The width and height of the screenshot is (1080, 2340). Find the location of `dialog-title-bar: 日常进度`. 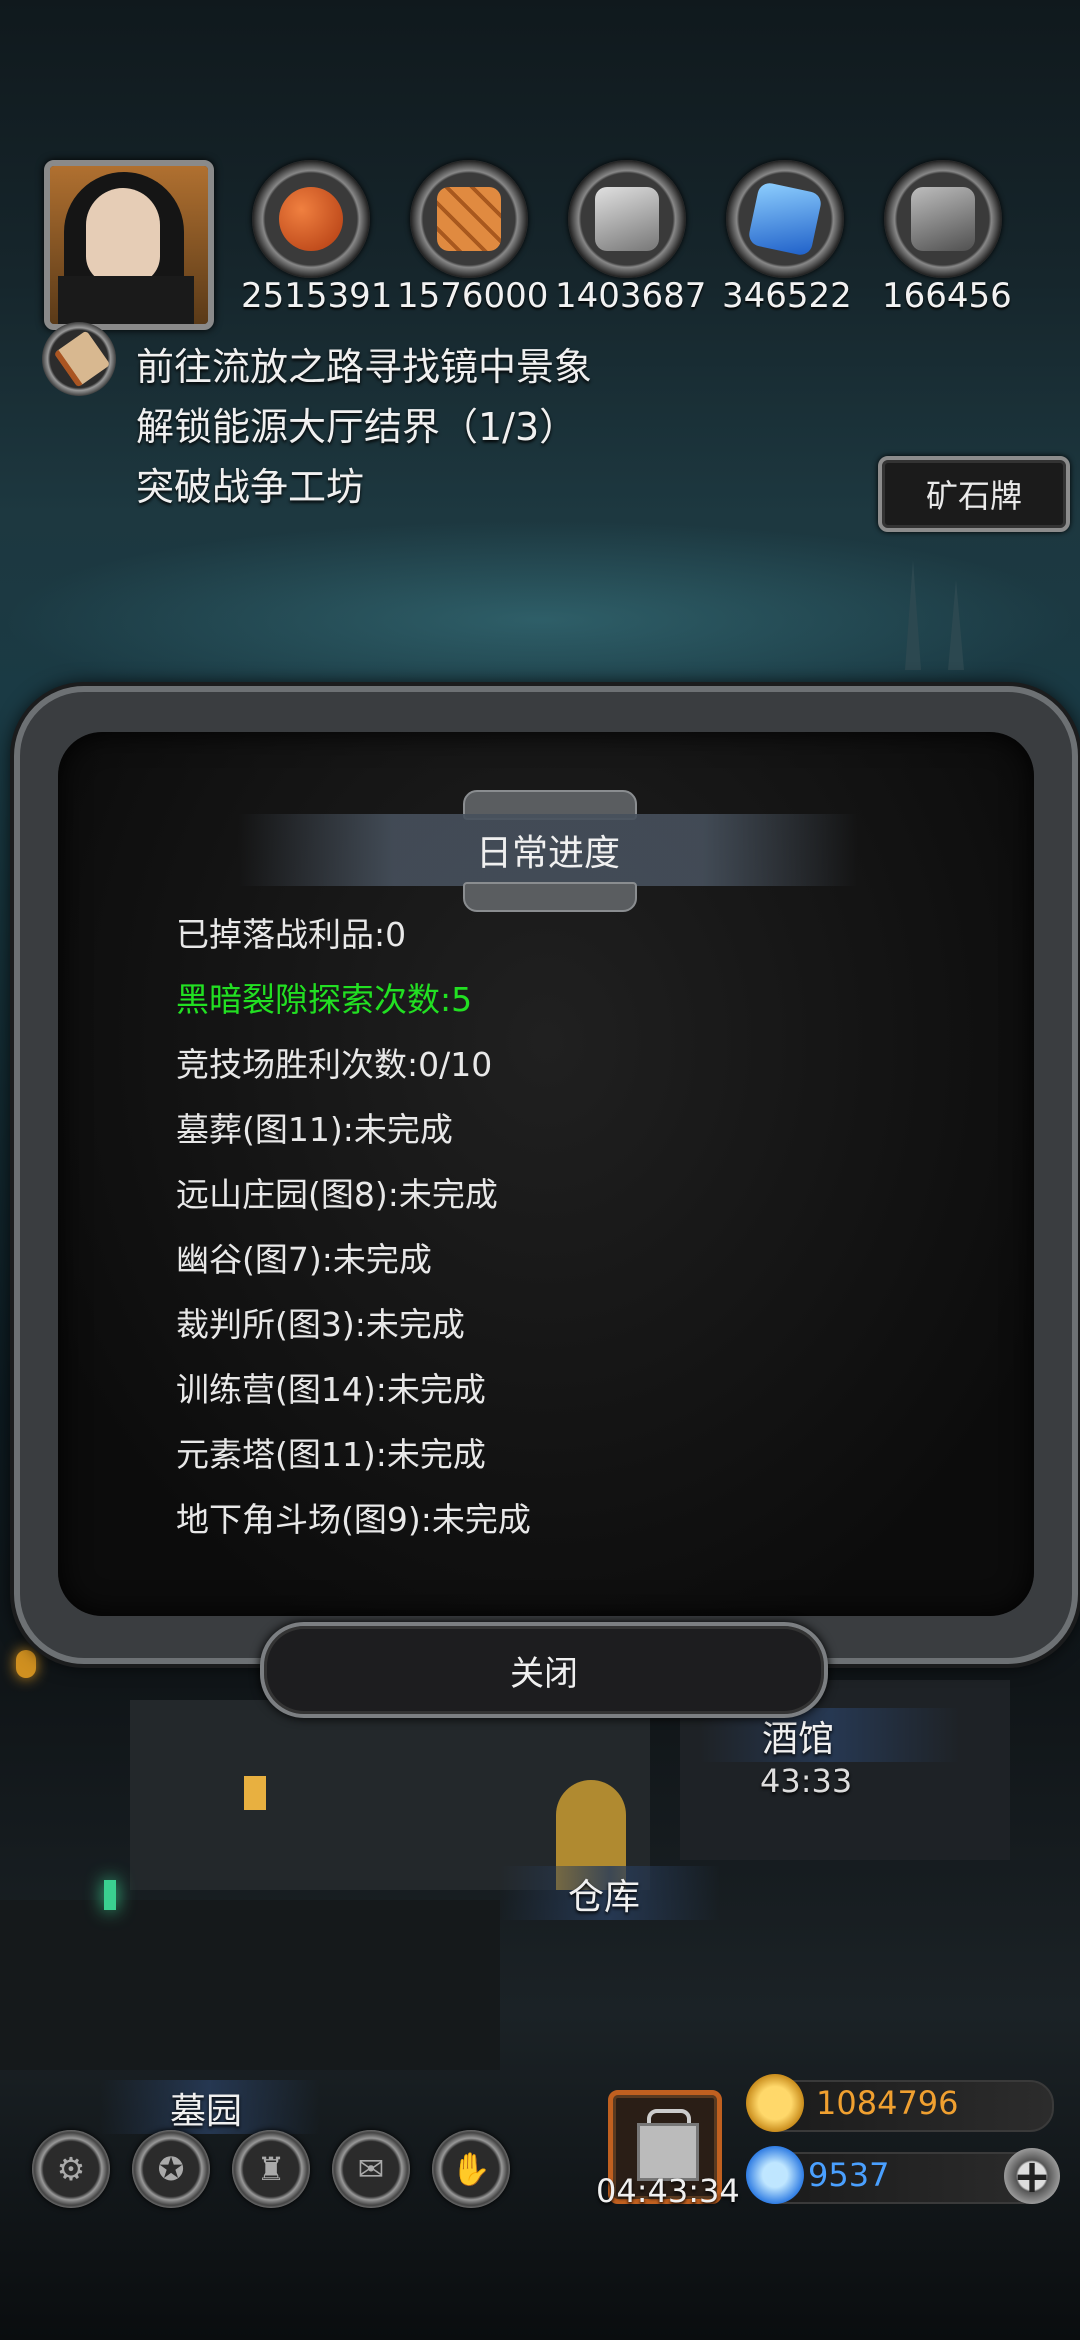

dialog-title-bar: 日常进度 is located at coordinates (548, 850).